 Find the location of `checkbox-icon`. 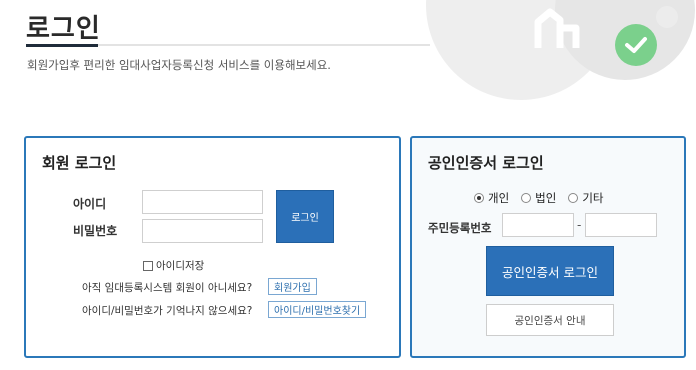

checkbox-icon is located at coordinates (148, 265).